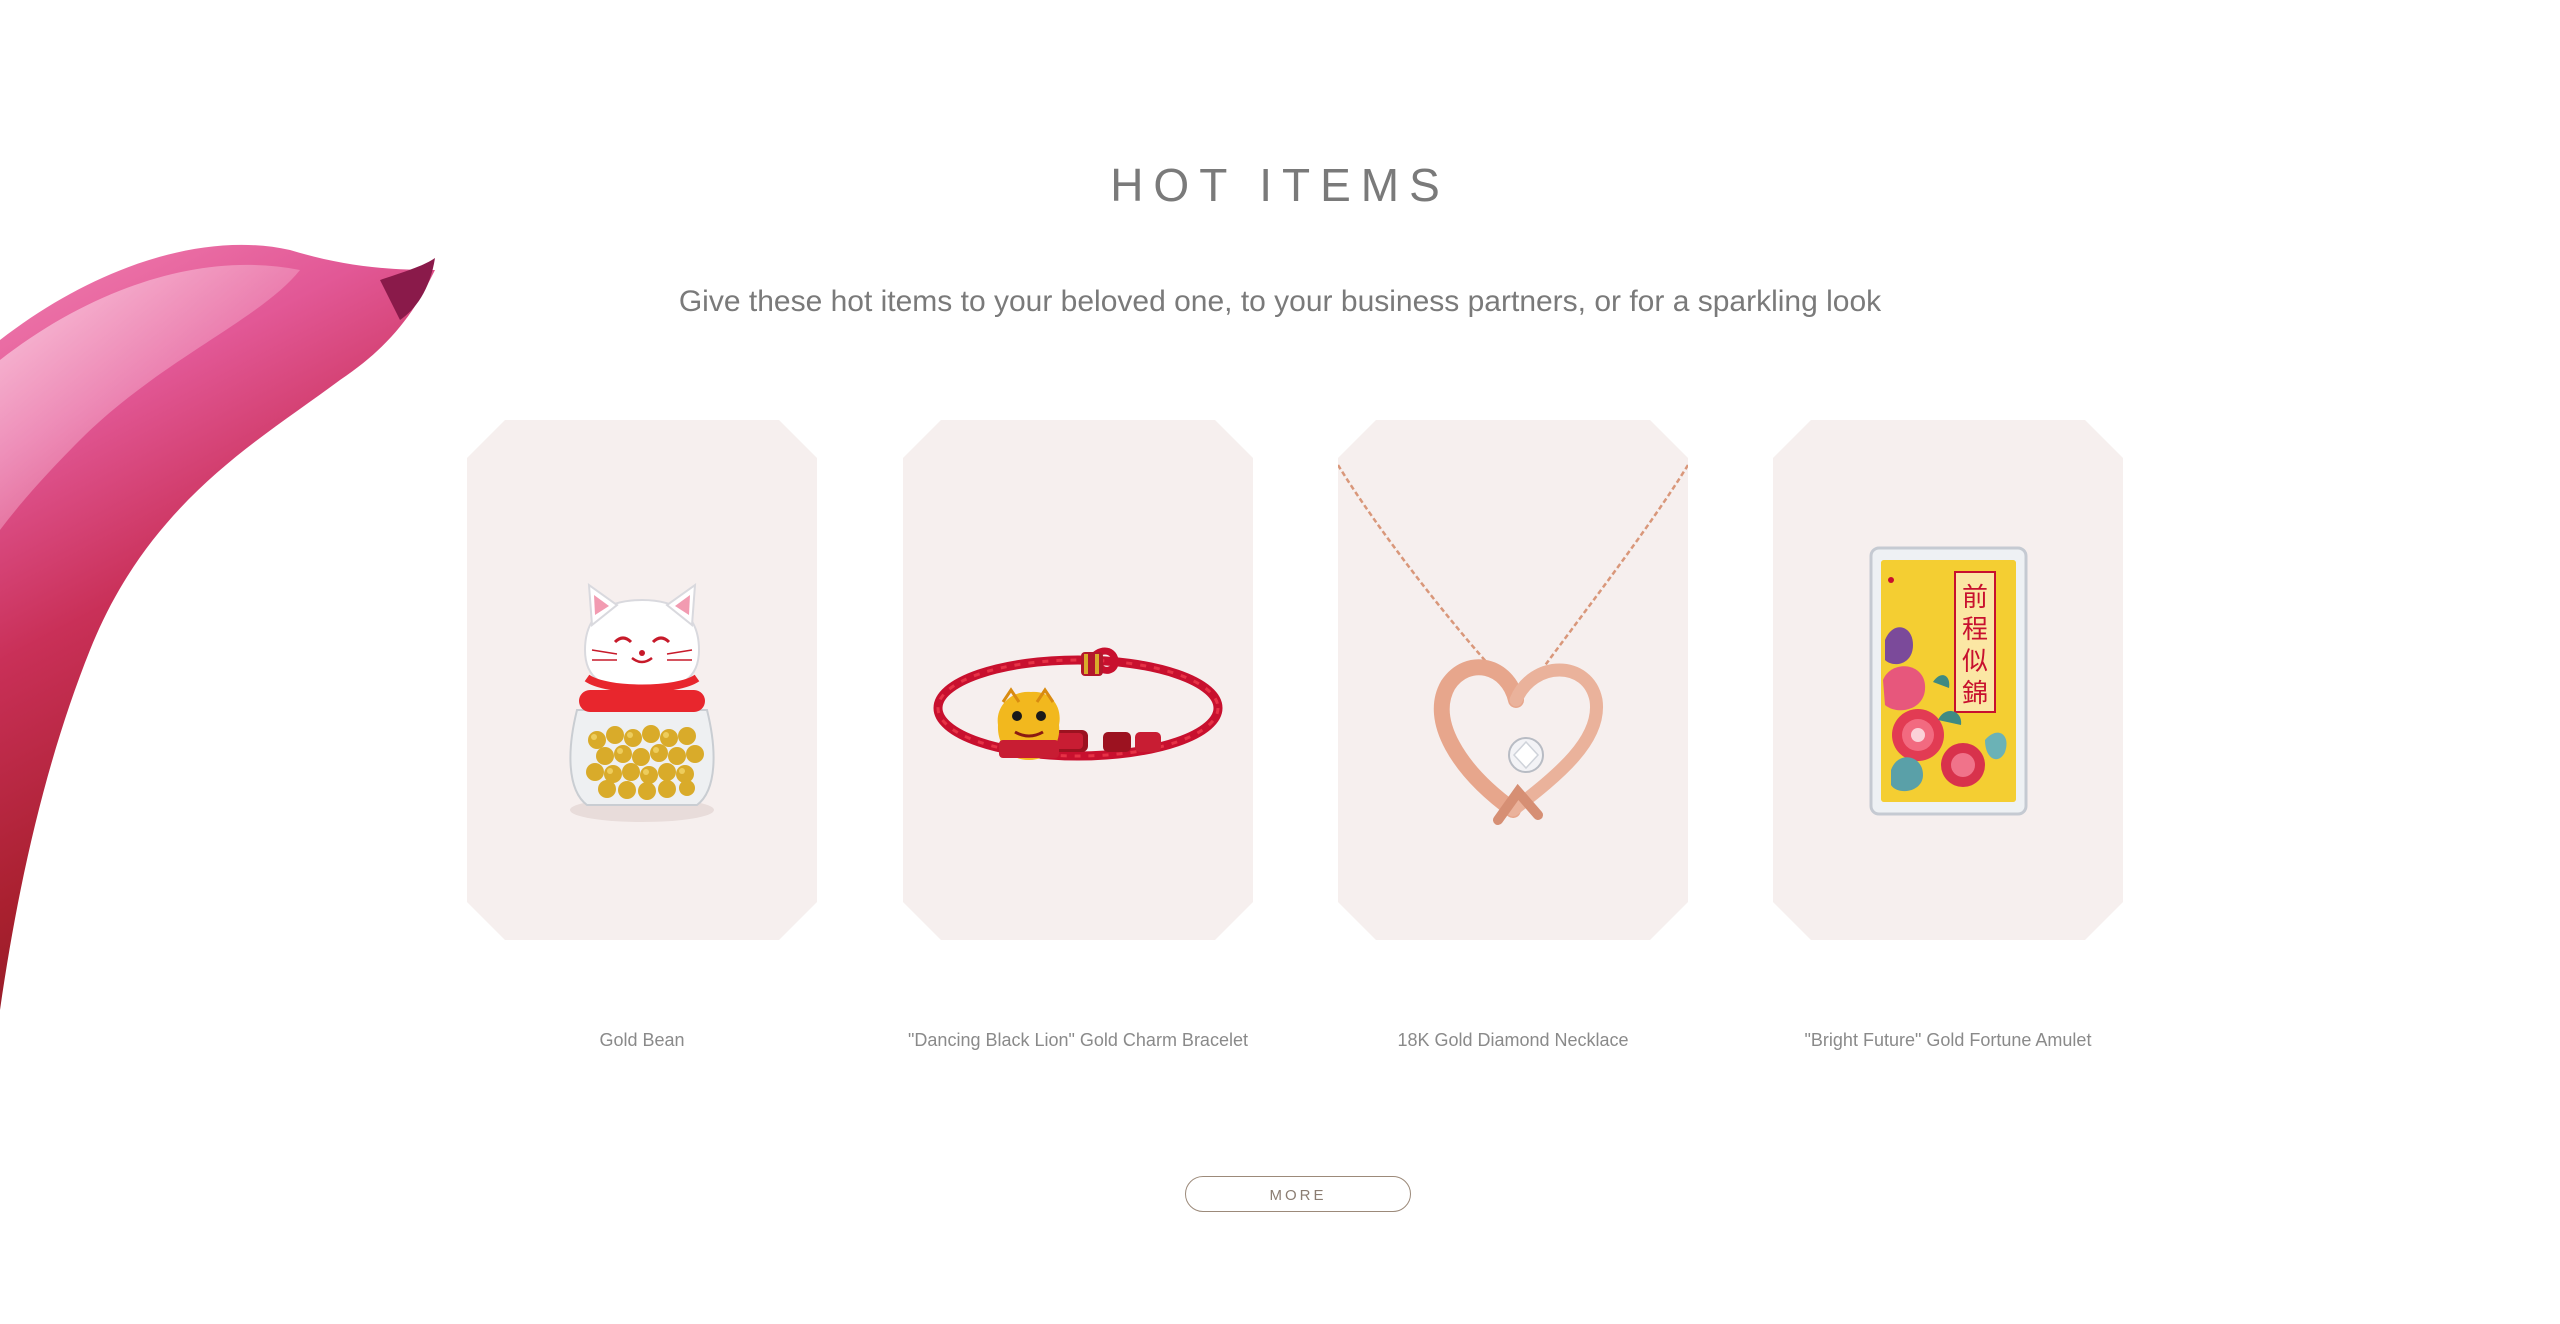 The width and height of the screenshot is (2560, 1324). I want to click on product-card-lion-bracelet, so click(1078, 680).